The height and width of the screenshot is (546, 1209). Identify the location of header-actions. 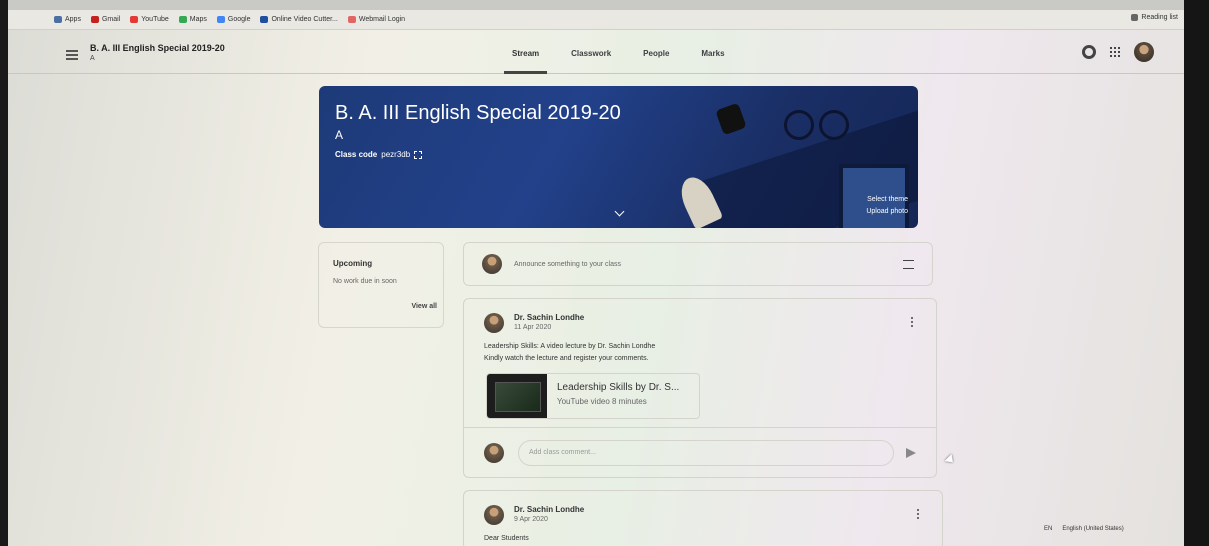
(1118, 52).